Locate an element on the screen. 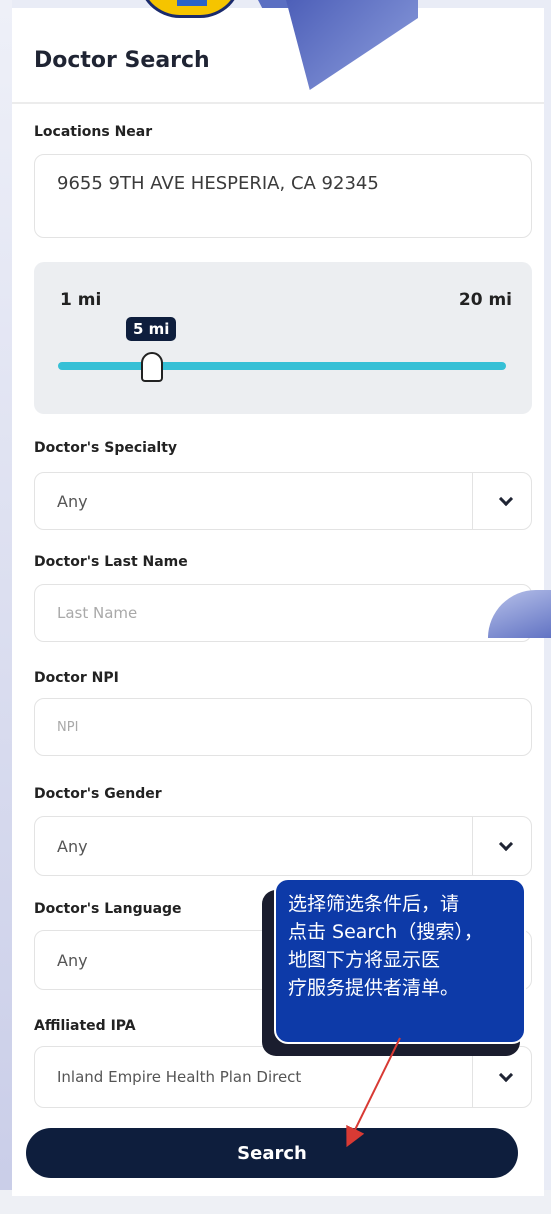  npi-placeholder: NPI is located at coordinates (68, 727).